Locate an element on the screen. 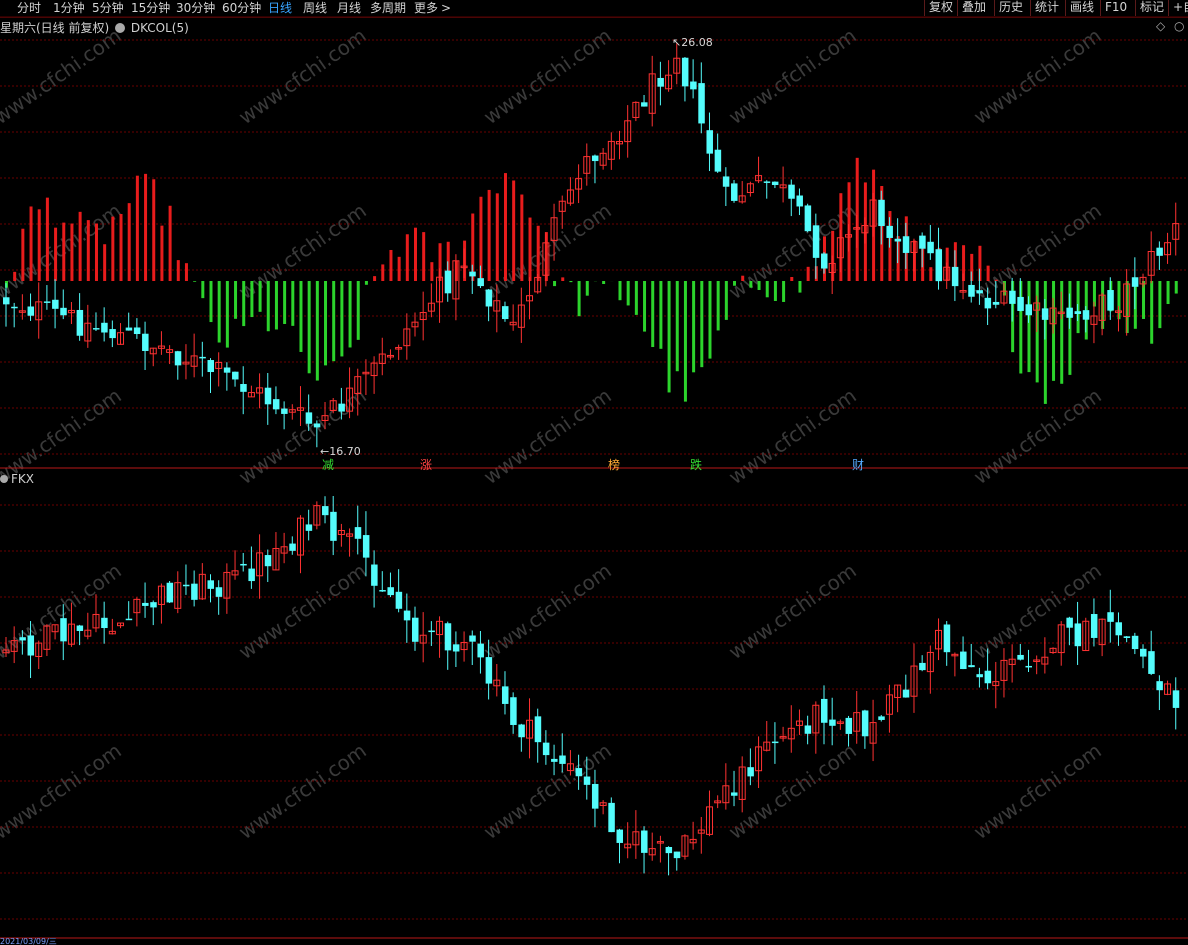  window-restore-icon: ◇ is located at coordinates (1160, 26).